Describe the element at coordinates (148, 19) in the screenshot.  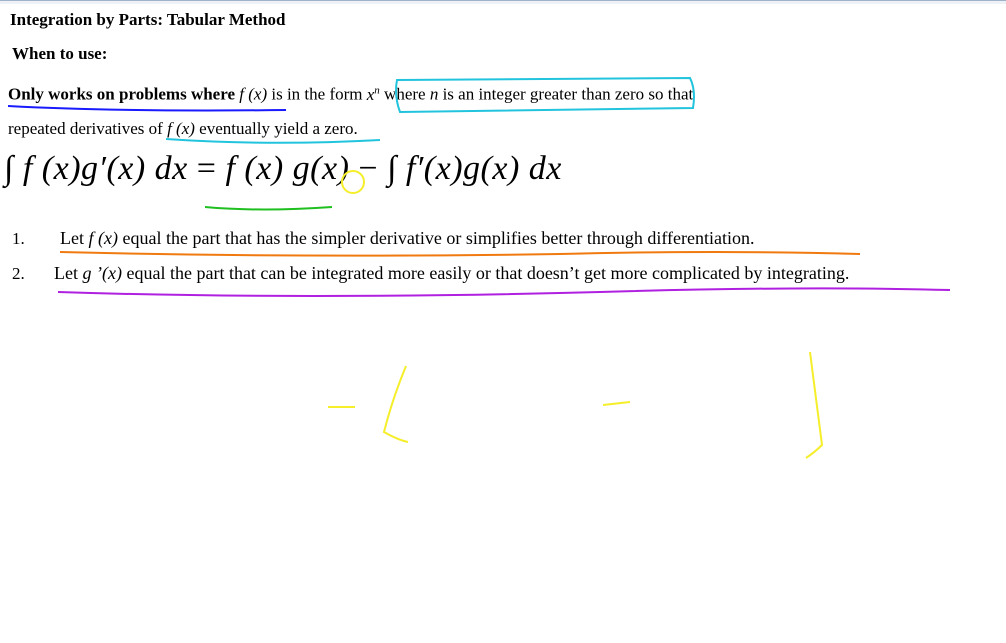
I see `page-title: Integration by Parts: Tabular Method` at that location.